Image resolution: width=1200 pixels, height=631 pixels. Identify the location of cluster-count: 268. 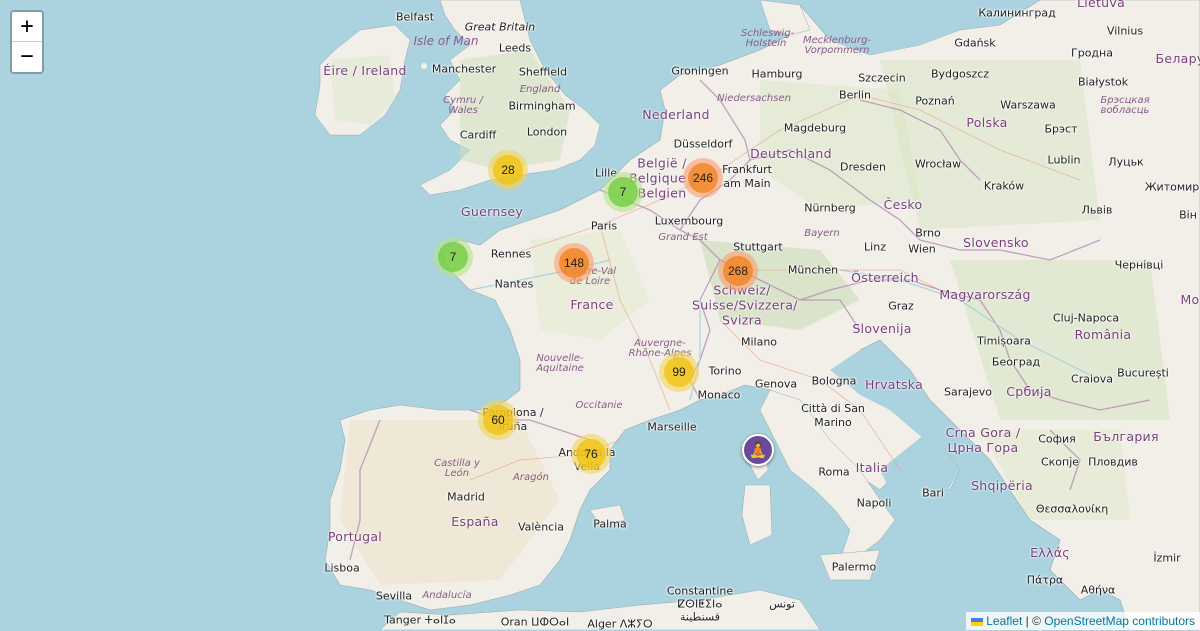
(738, 271).